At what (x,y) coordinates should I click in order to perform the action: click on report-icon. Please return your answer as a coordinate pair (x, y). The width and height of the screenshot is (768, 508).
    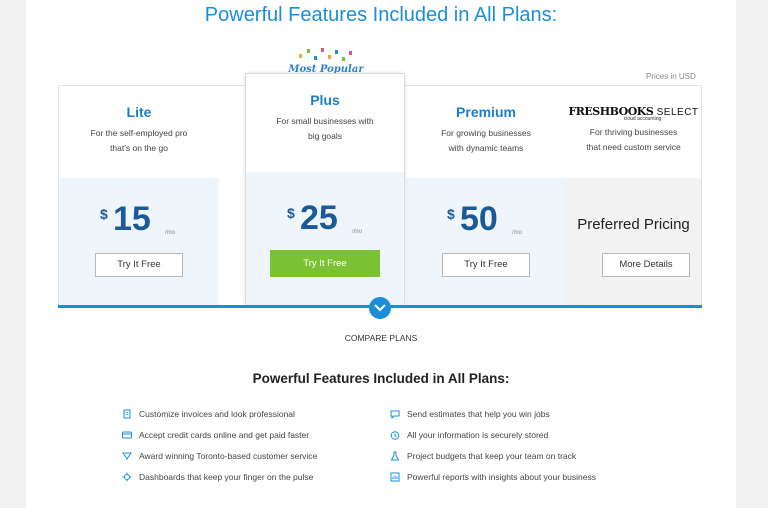
    Looking at the image, I should click on (395, 476).